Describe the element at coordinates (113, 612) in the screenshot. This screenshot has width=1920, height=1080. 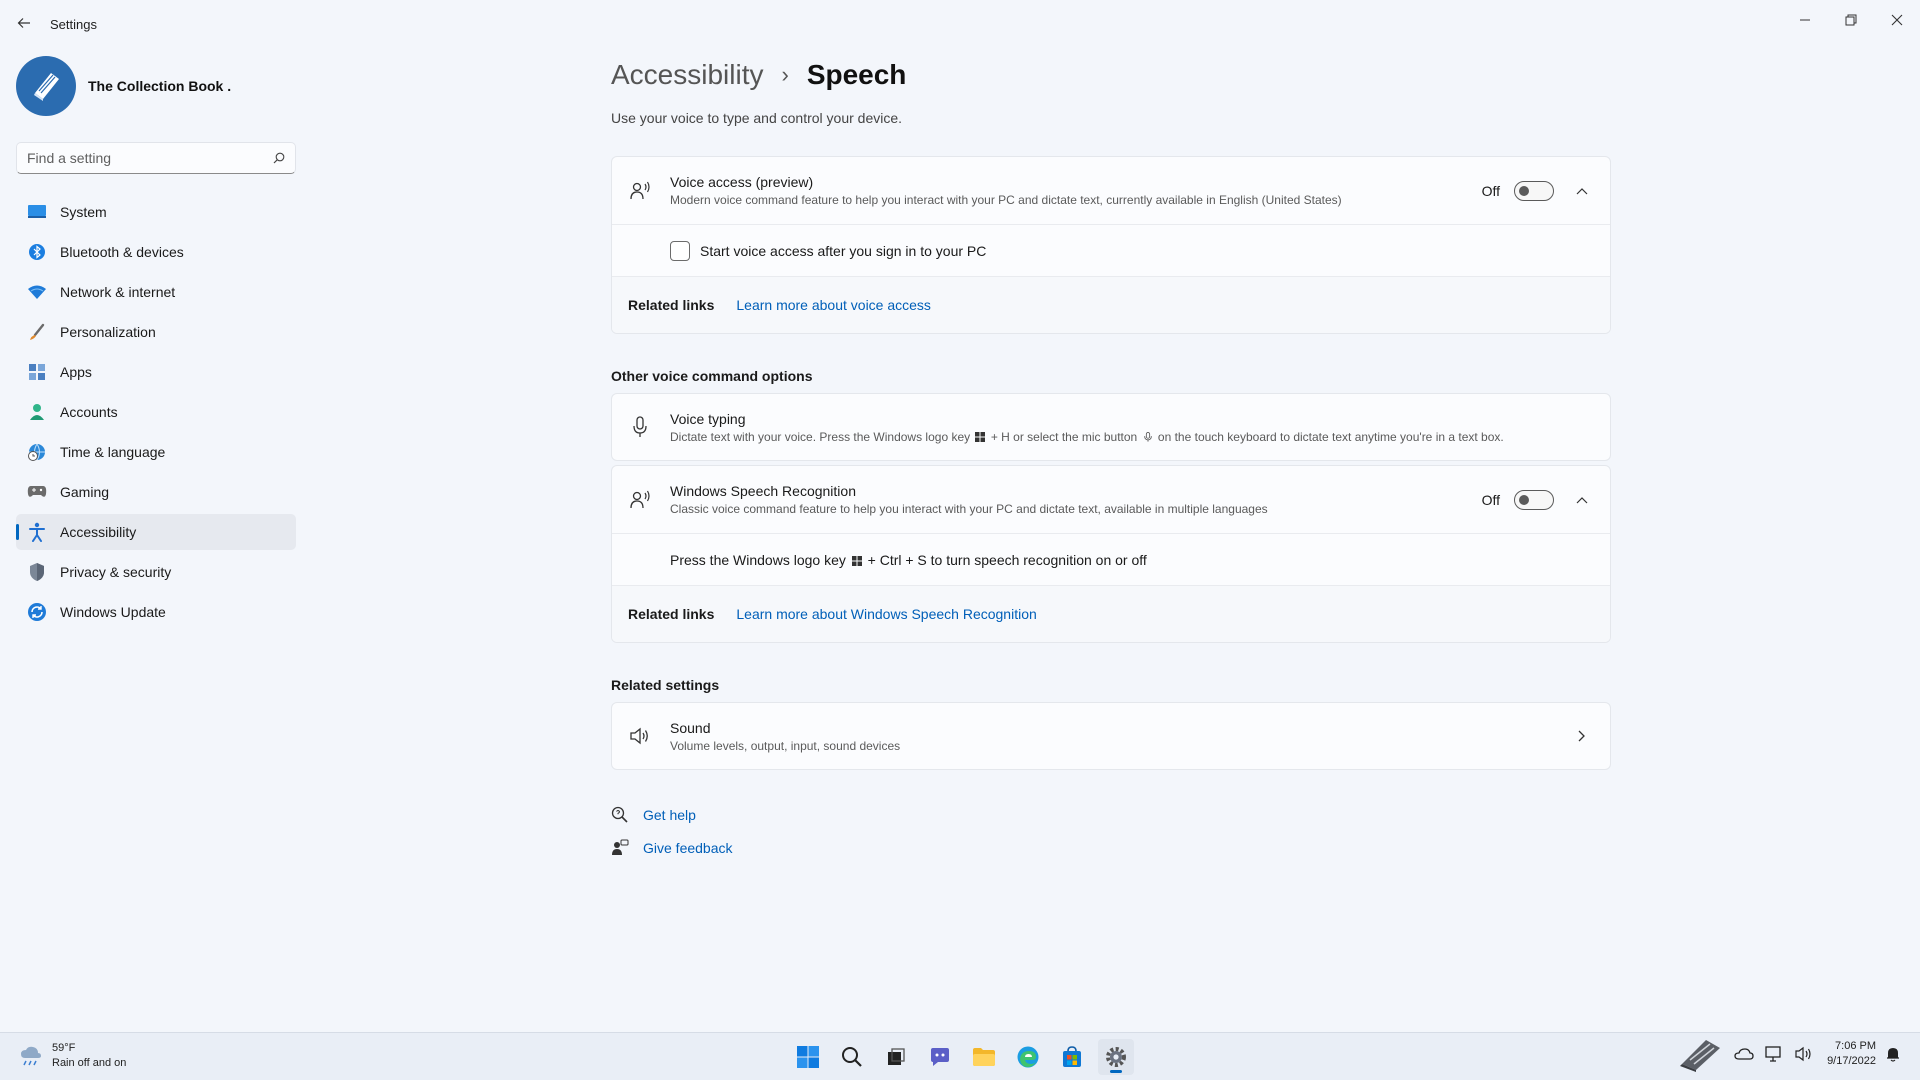
I see `sidebar-item-label: Windows Update` at that location.